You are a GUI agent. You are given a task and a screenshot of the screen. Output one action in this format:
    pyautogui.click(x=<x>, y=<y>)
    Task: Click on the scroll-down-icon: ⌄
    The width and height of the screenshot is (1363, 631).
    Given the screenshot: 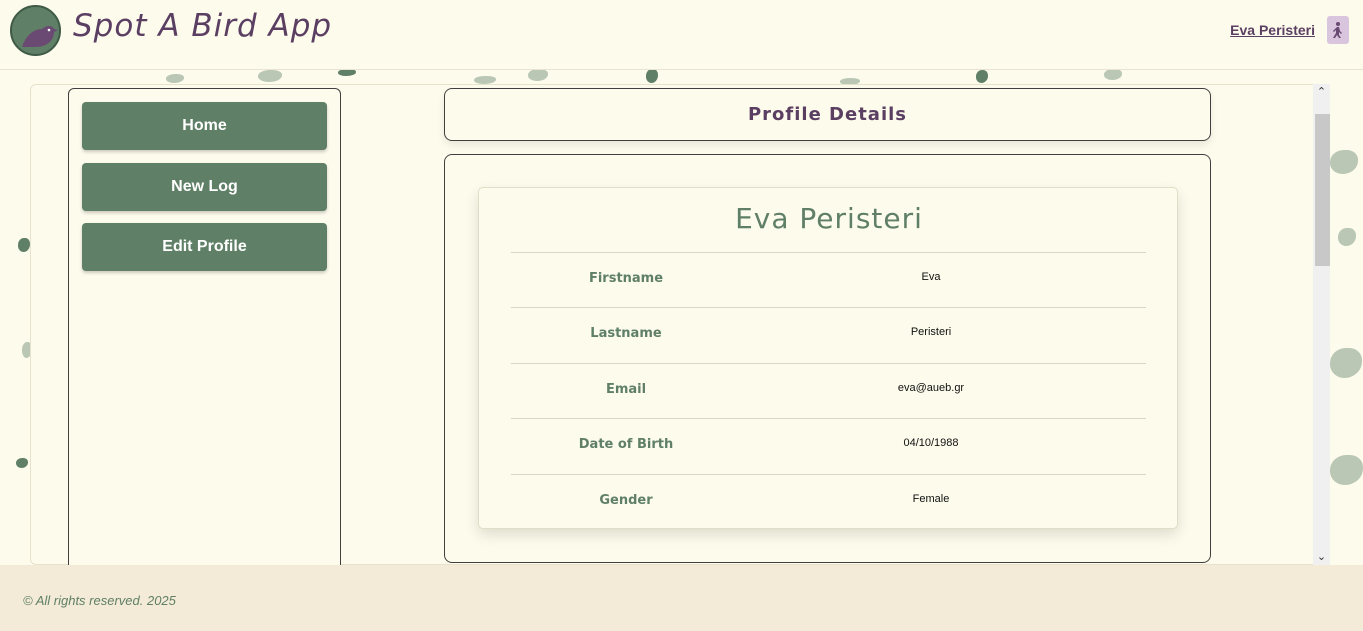 What is the action you would take?
    pyautogui.click(x=1321, y=557)
    